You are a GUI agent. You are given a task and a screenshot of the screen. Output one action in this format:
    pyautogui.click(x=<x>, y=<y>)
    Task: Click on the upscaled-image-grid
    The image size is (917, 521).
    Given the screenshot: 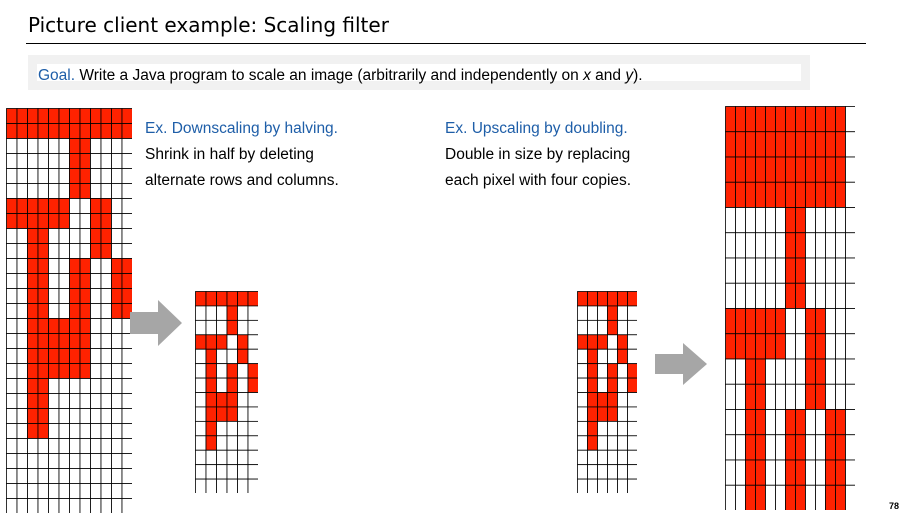 What is the action you would take?
    pyautogui.click(x=790, y=308)
    